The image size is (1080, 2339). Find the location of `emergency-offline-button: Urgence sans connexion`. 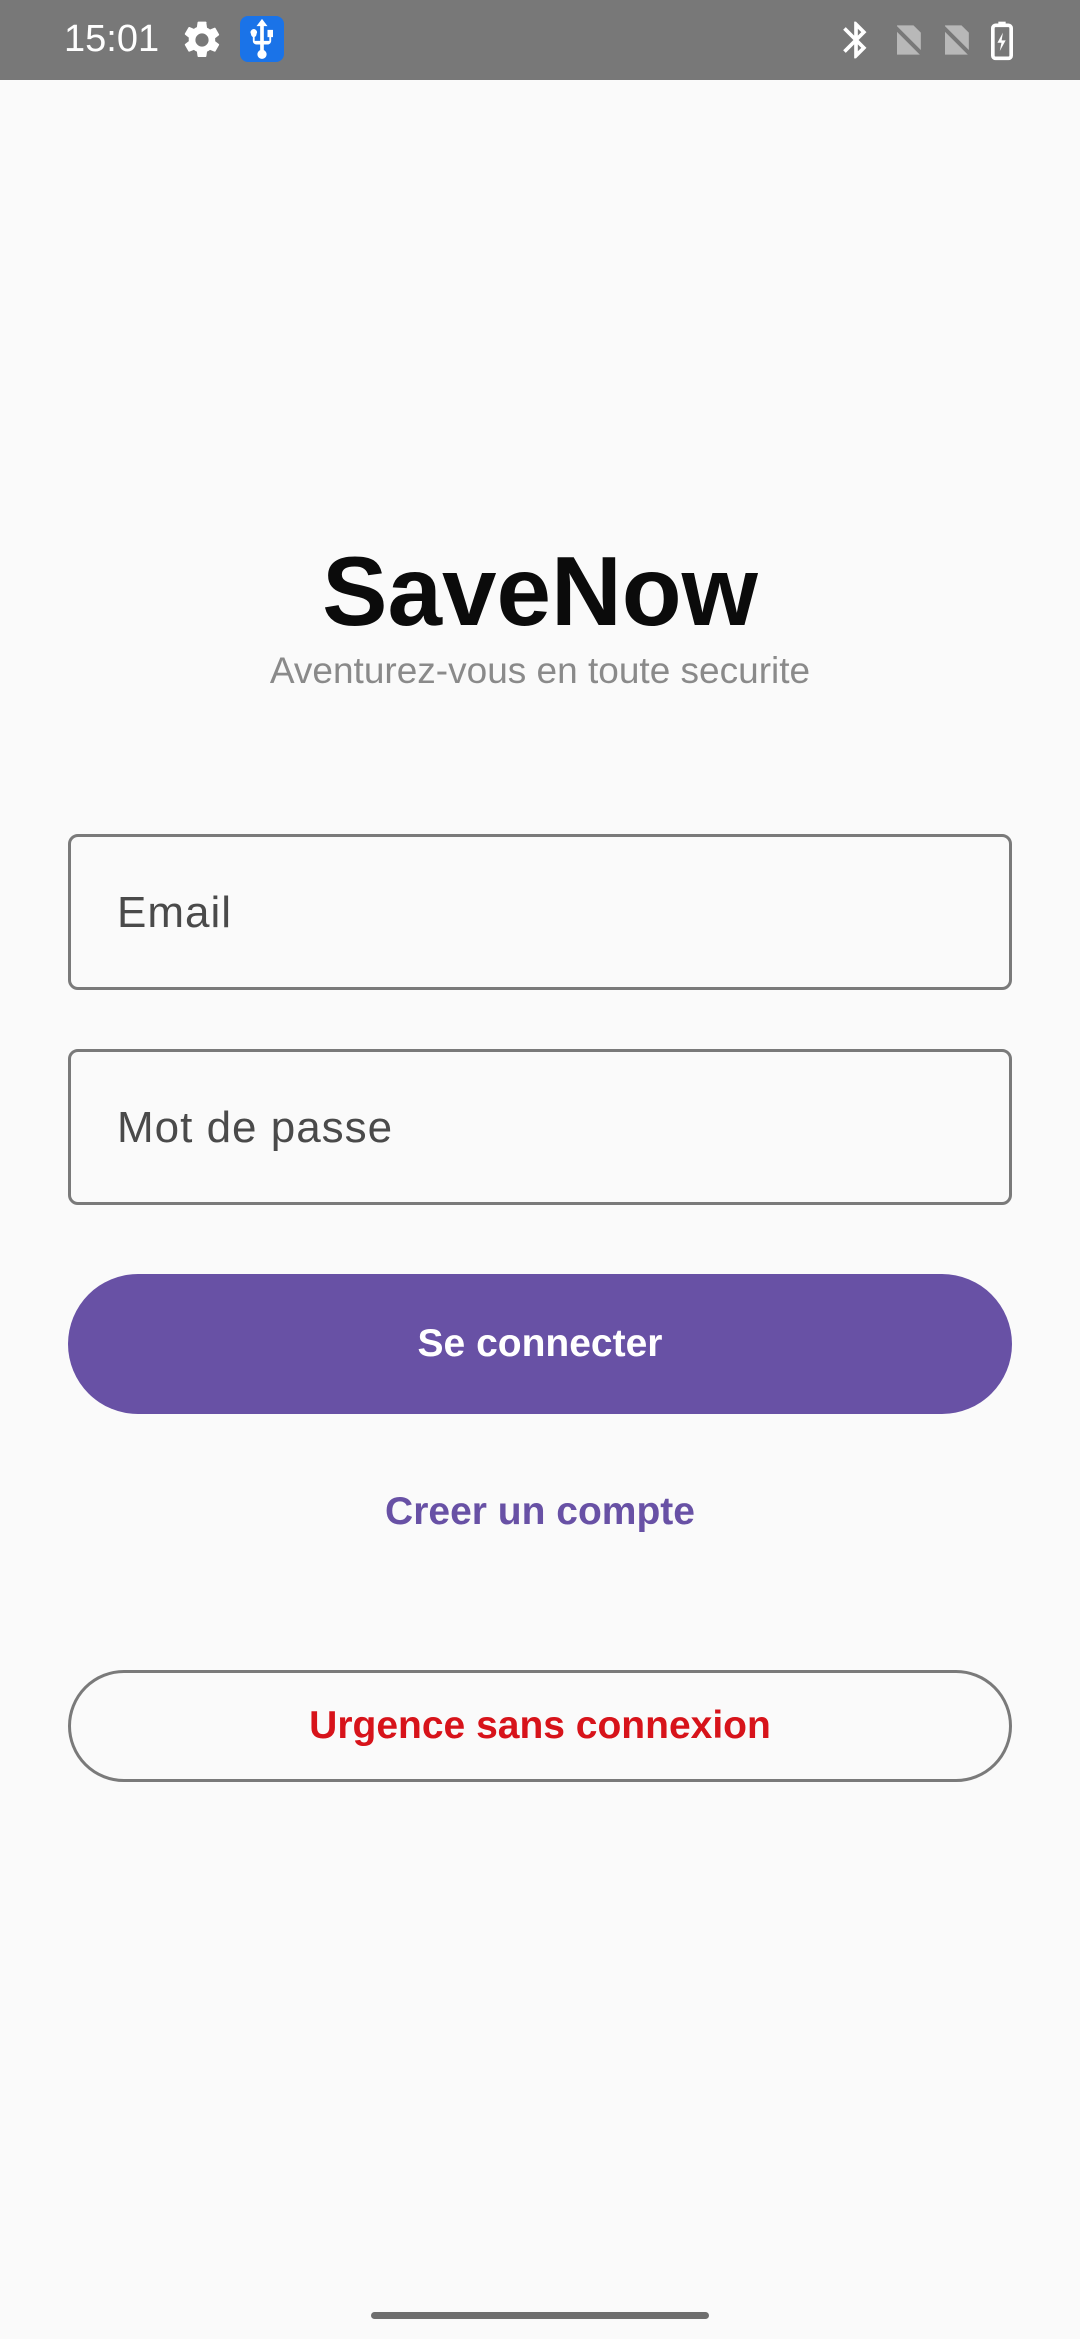

emergency-offline-button: Urgence sans connexion is located at coordinates (540, 1726).